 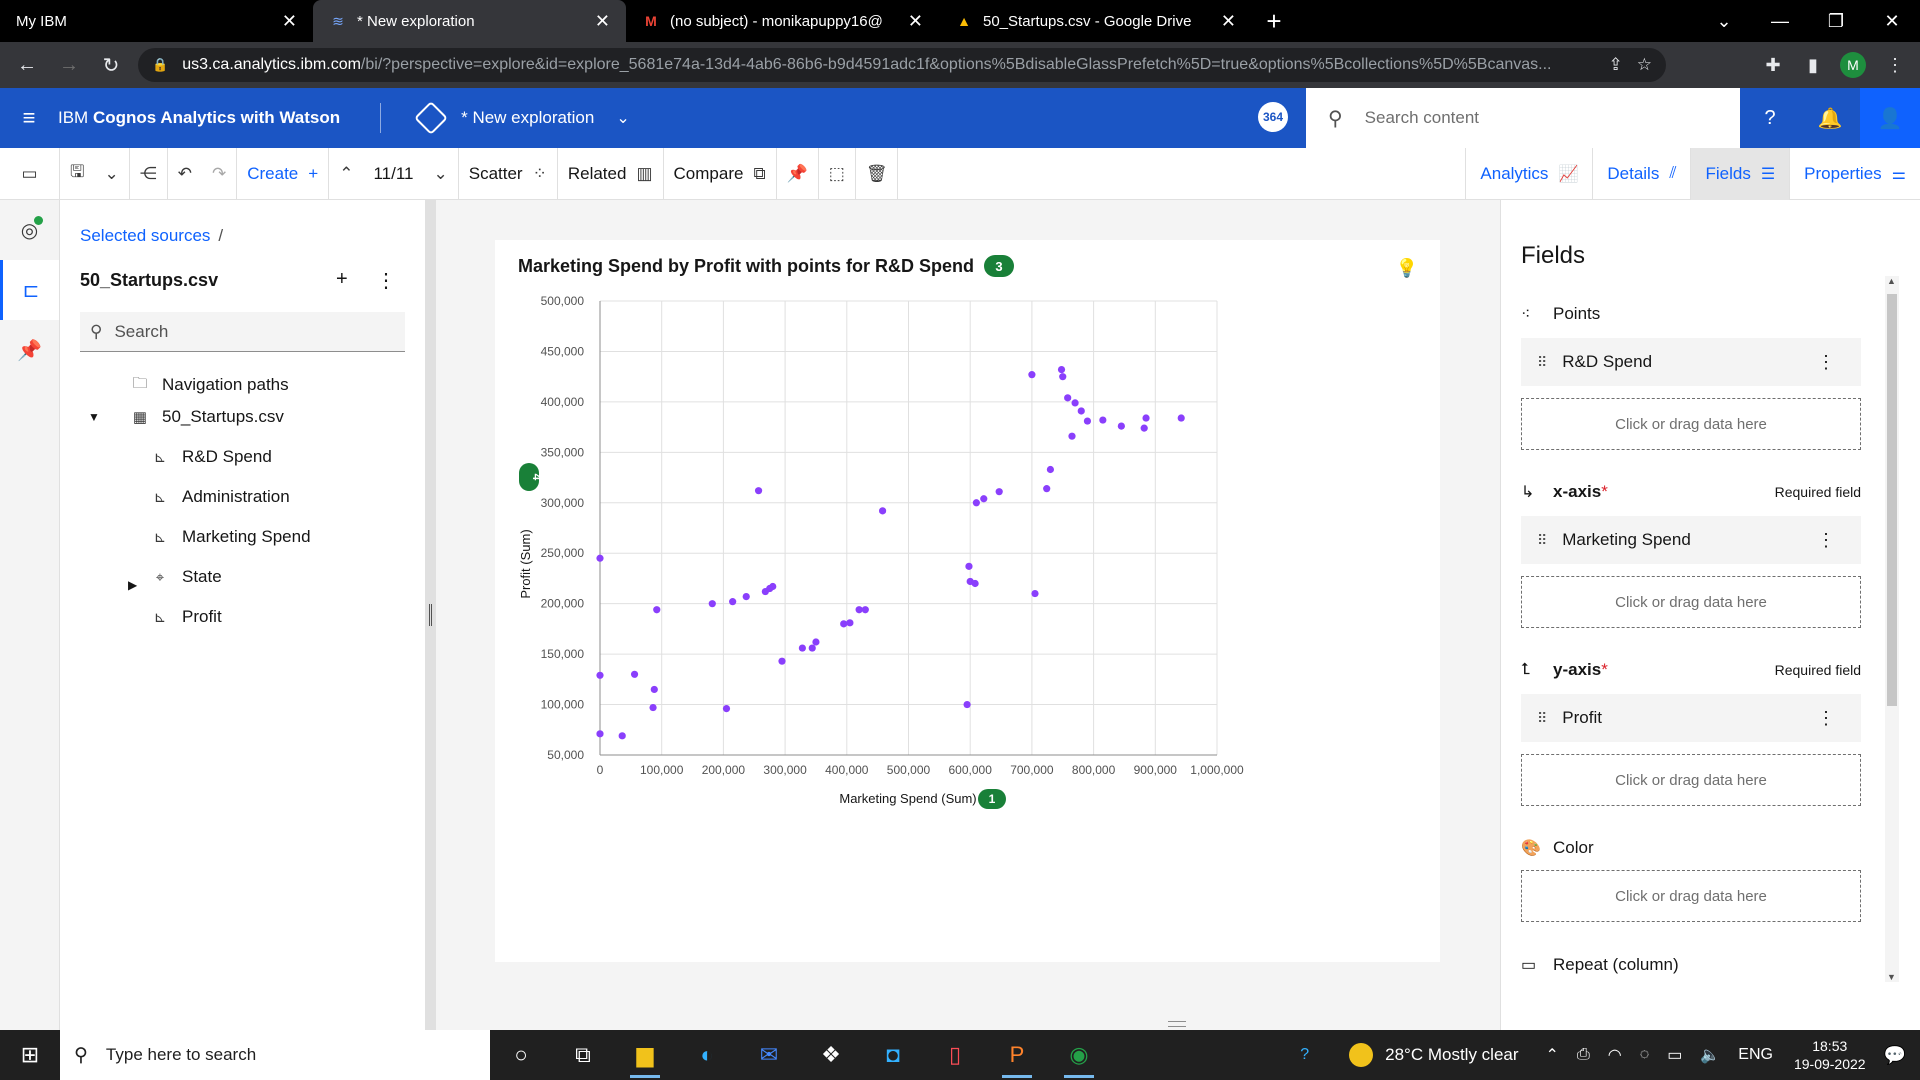 I want to click on y-axis-field-pill: ⠿ Profit ⋮, so click(x=1691, y=718).